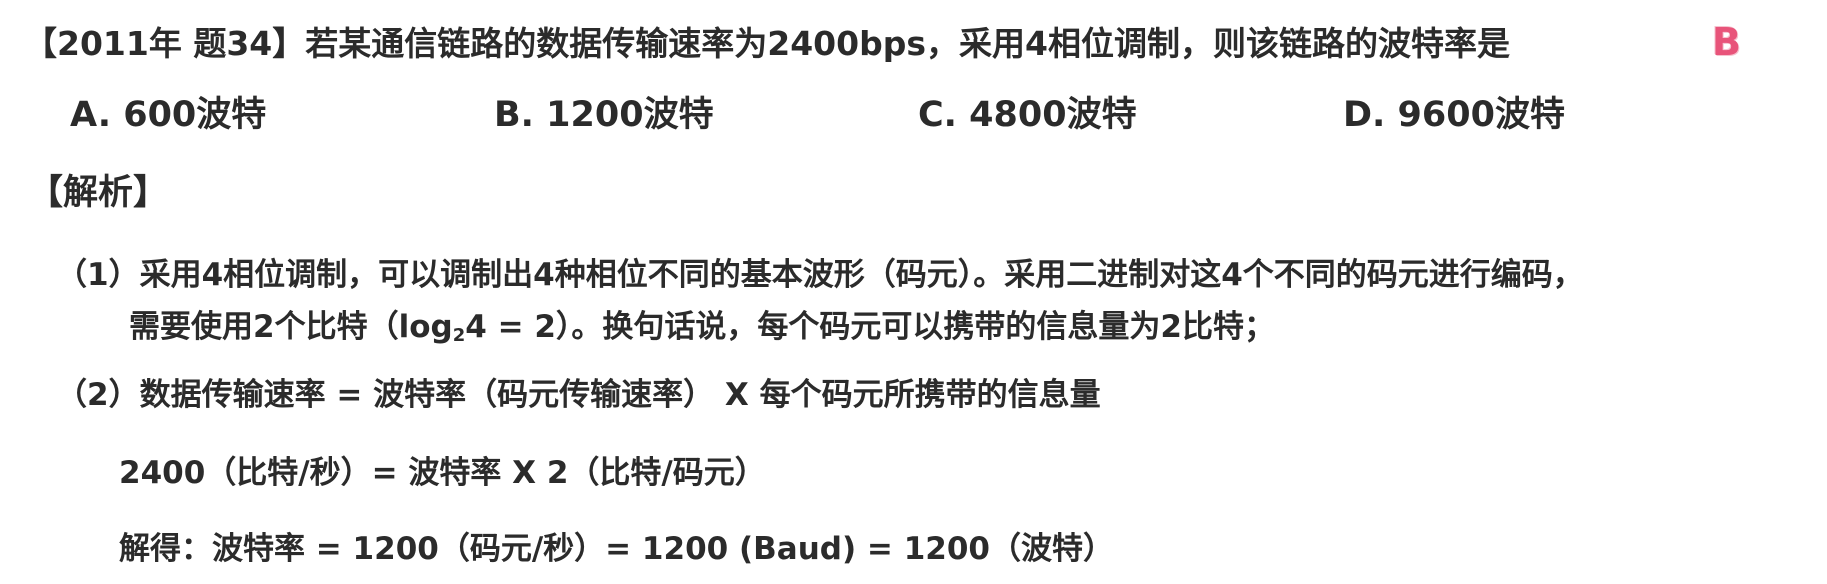 The height and width of the screenshot is (584, 1827). I want to click on log-base-subscript: 2, so click(459, 335).